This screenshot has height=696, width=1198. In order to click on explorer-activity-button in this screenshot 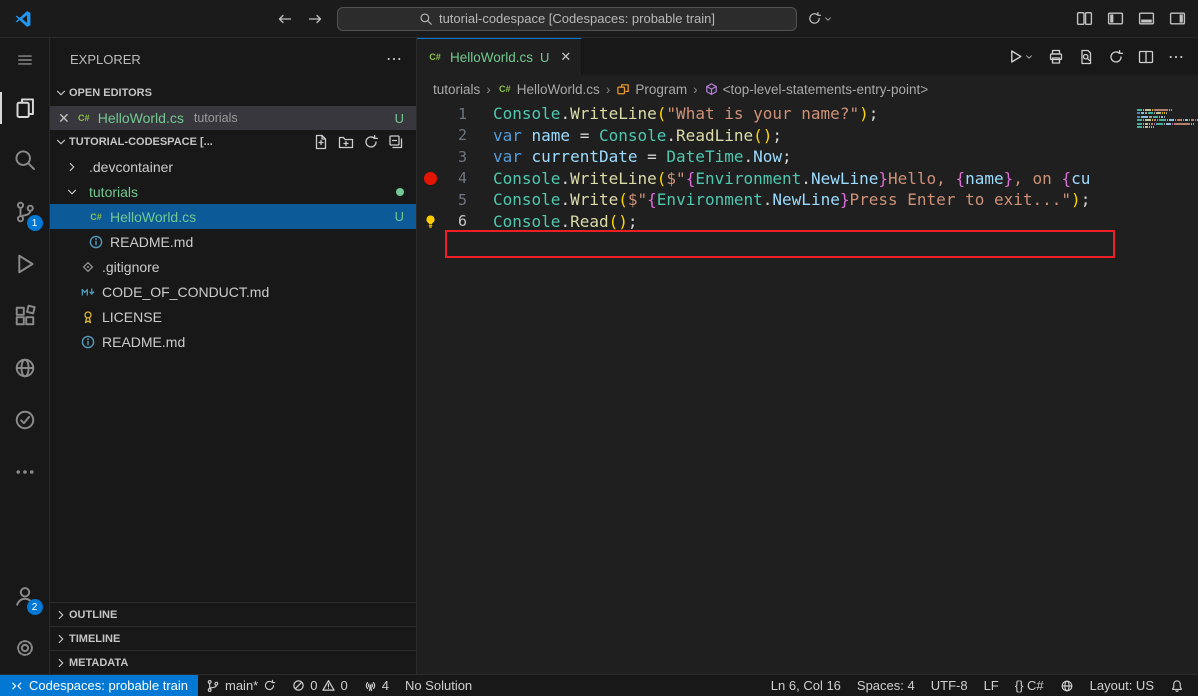, I will do `click(25, 108)`.